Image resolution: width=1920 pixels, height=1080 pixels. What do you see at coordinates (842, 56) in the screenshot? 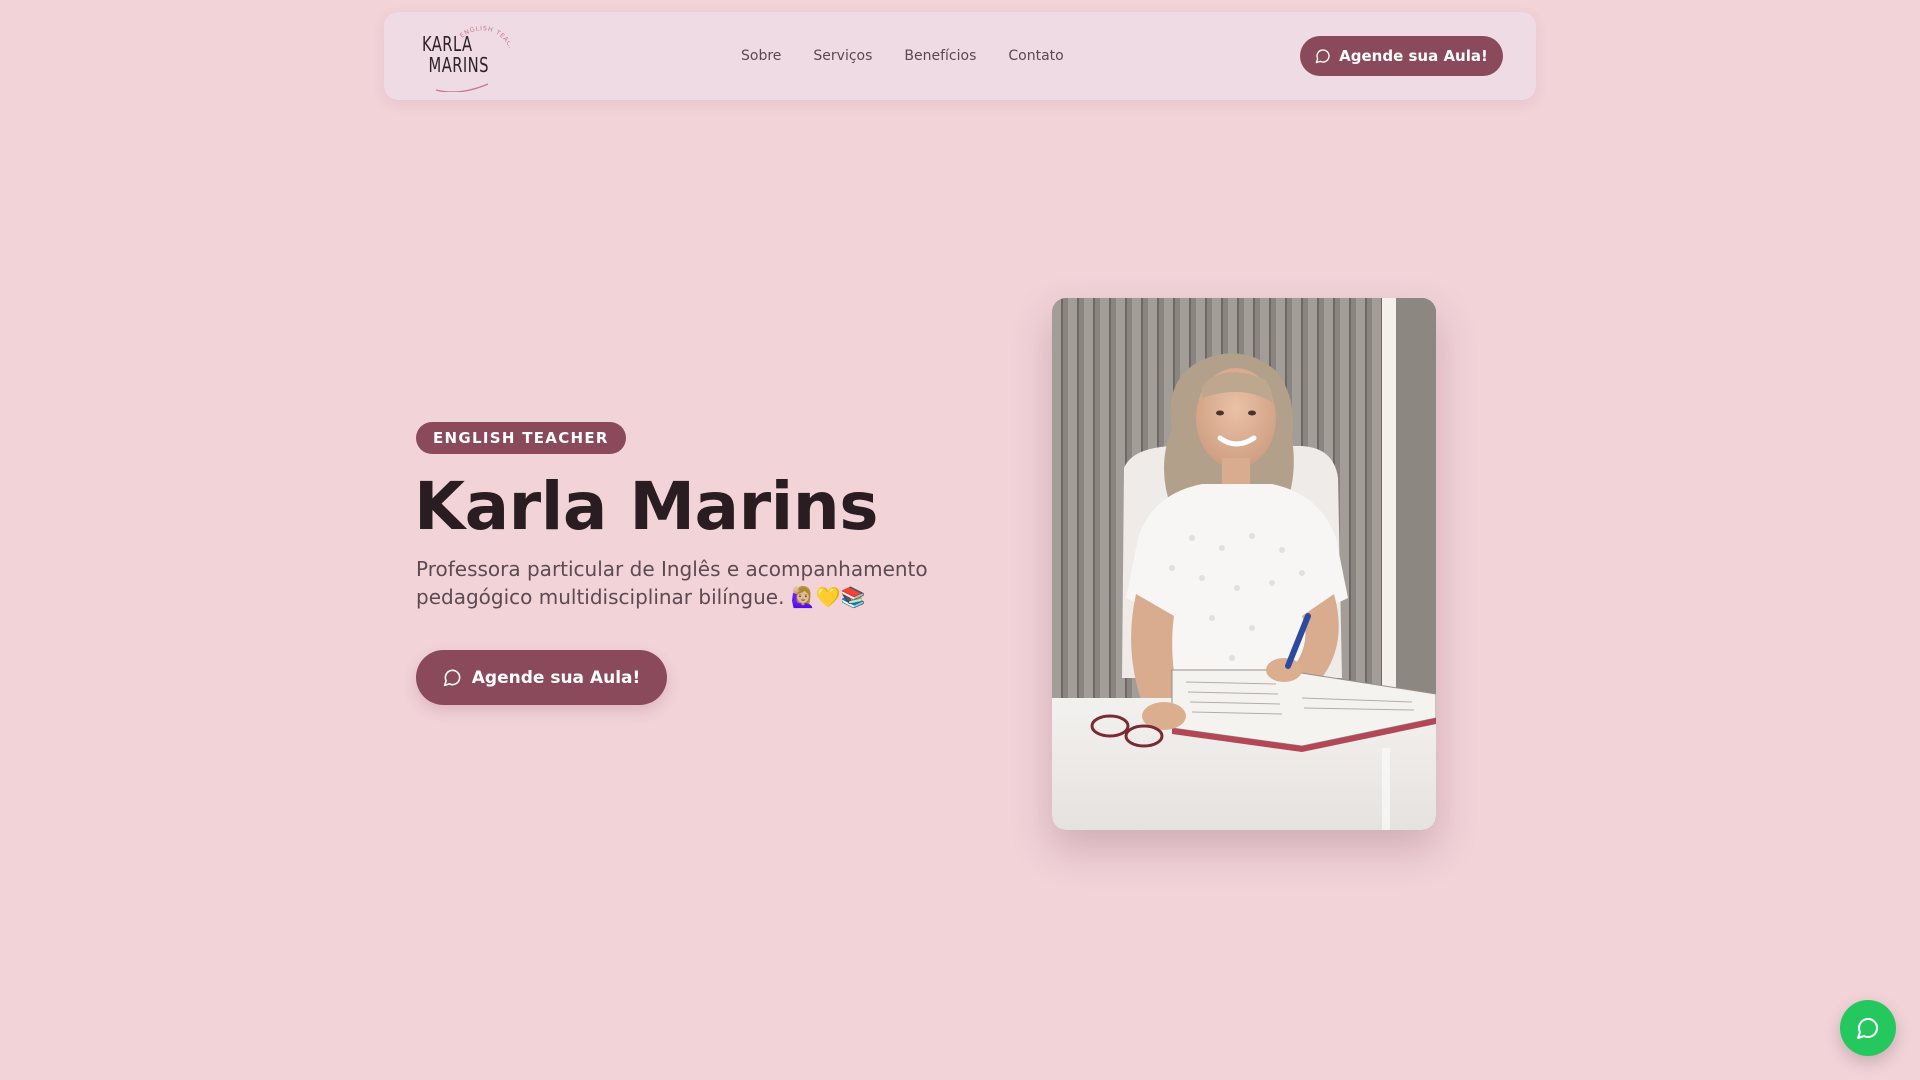
I see `nav-link-servicos: Serviços` at bounding box center [842, 56].